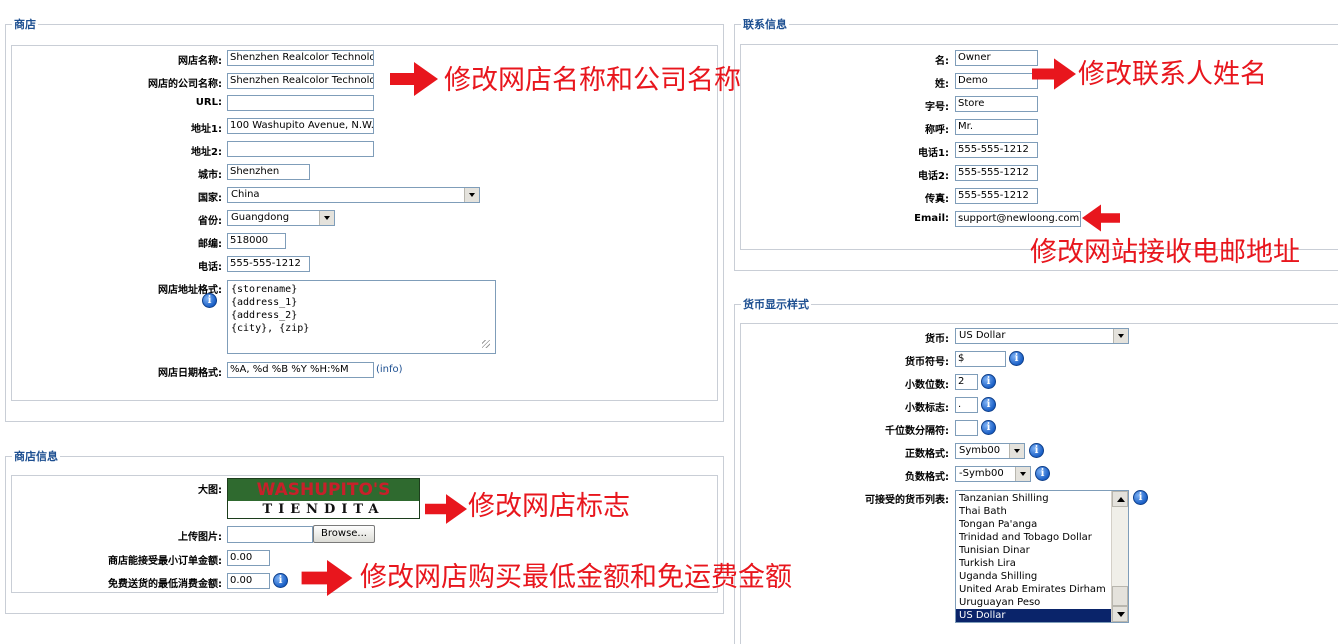 The height and width of the screenshot is (644, 1338). Describe the element at coordinates (210, 267) in the screenshot. I see `phone-label: 电话:` at that location.